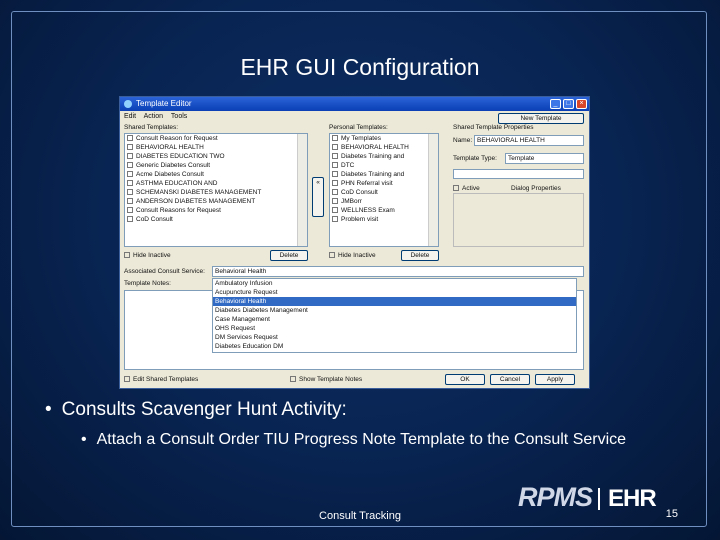 The height and width of the screenshot is (540, 720). Describe the element at coordinates (671, 514) in the screenshot. I see `page-number: 15` at that location.